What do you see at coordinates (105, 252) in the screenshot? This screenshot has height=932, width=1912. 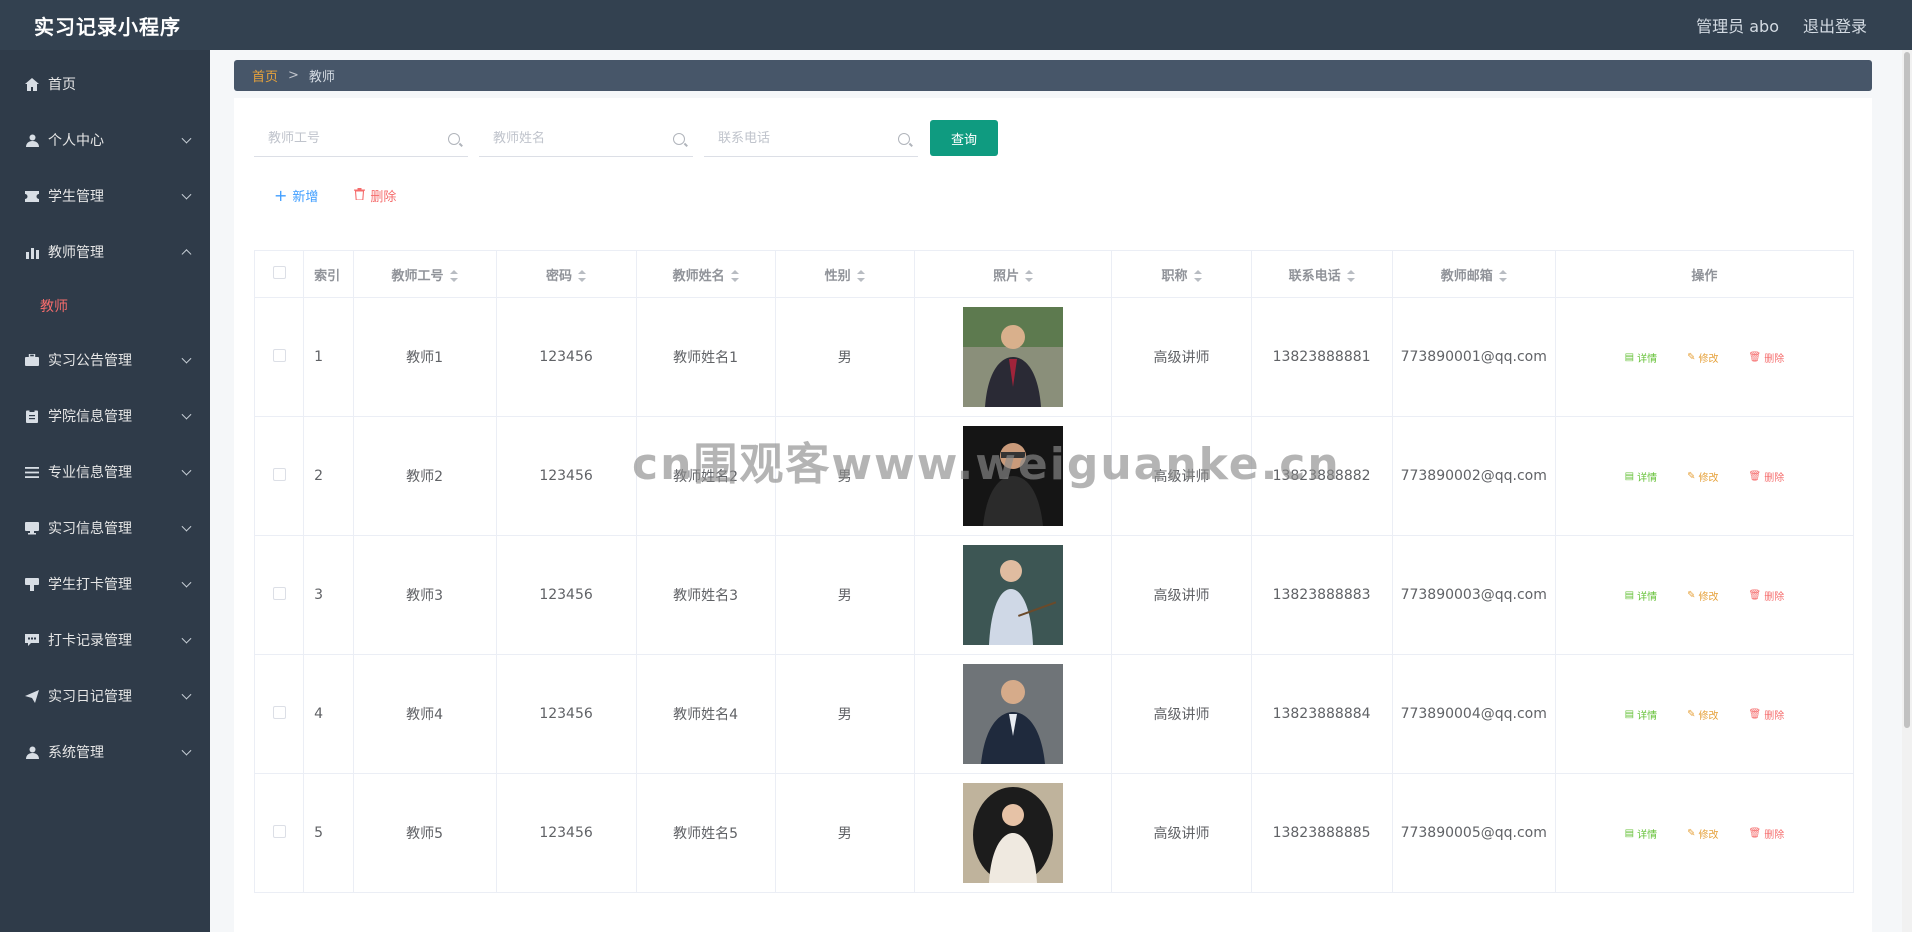 I see `sidebar-item-teacher-management: 教师管理` at bounding box center [105, 252].